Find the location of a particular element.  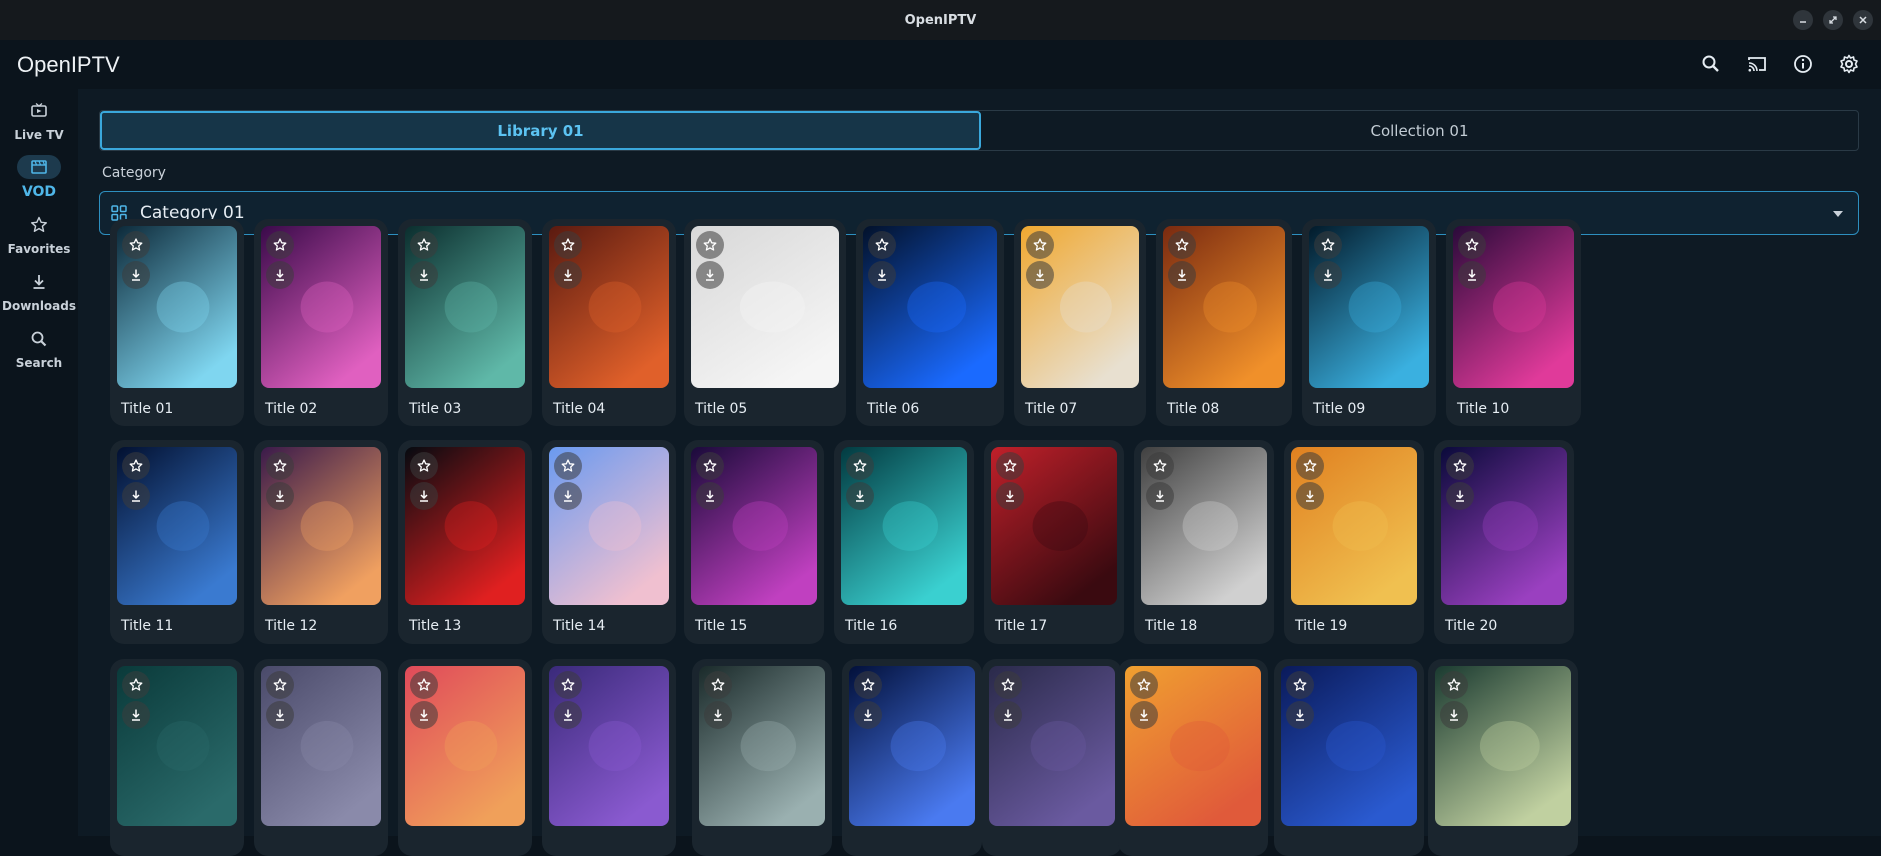

vod-card: Title 08 is located at coordinates (1224, 322).